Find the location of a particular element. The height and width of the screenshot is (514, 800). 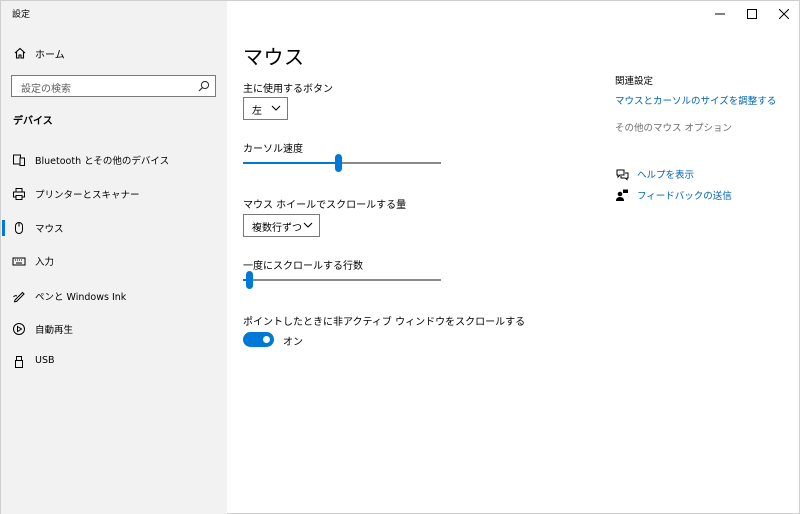

sidebar-item-label: USB is located at coordinates (45, 360).